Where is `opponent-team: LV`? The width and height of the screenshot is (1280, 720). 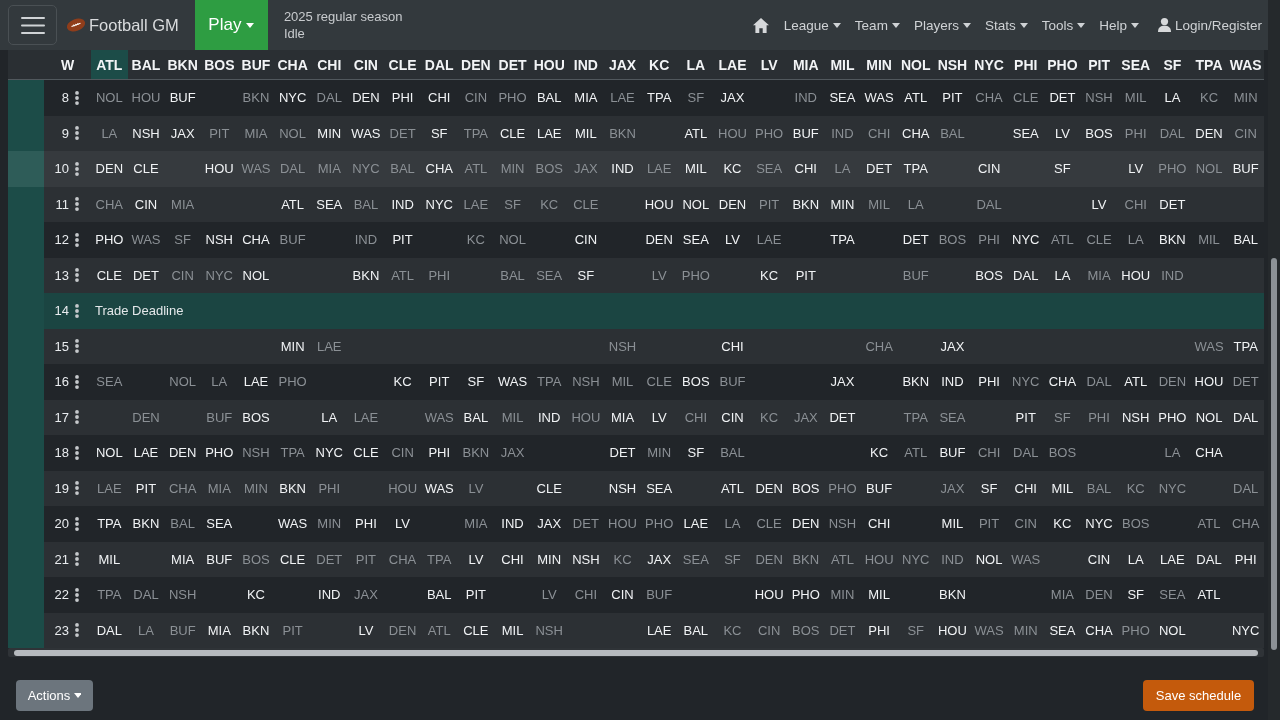 opponent-team: LV is located at coordinates (732, 240).